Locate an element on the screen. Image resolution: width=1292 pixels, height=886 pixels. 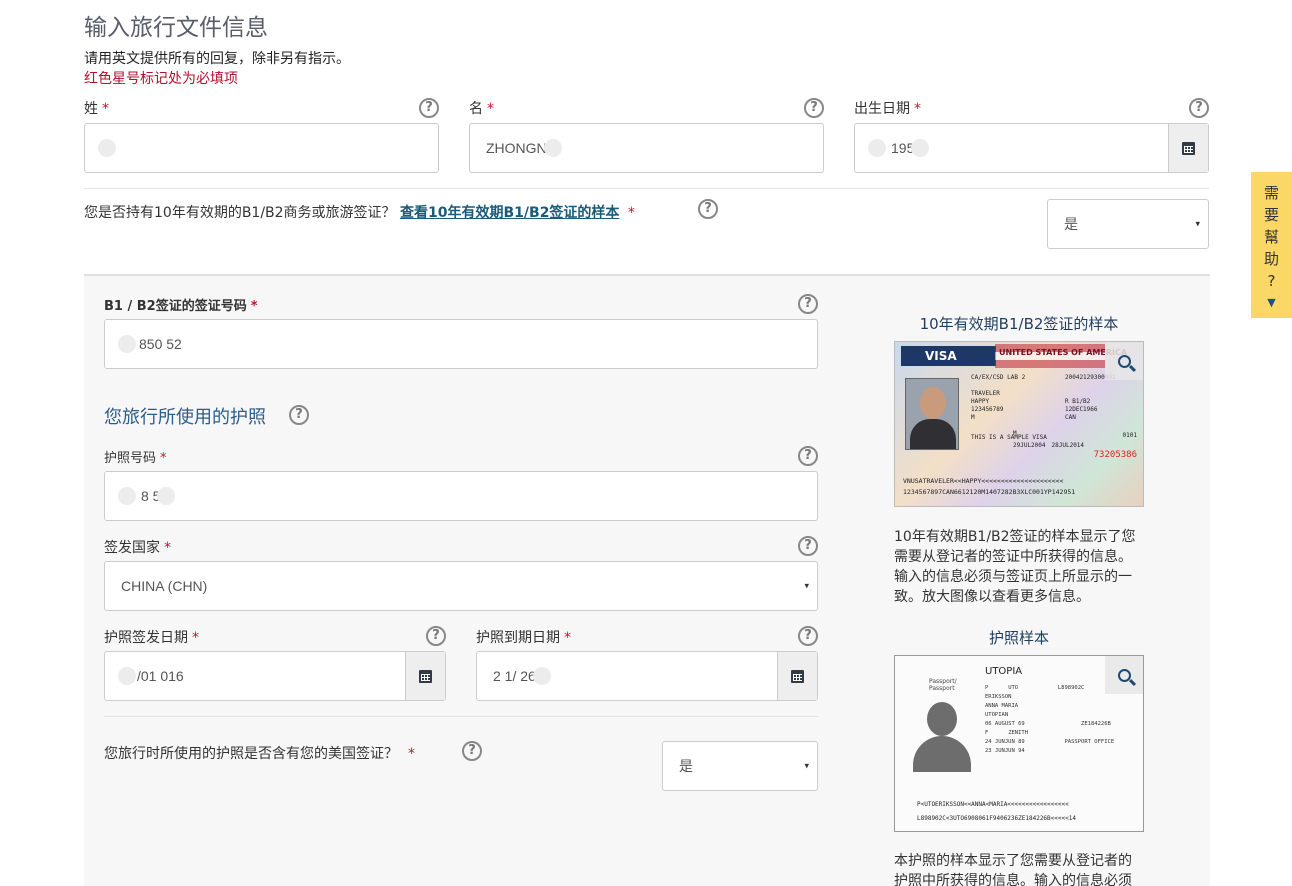
visa-number-input: 850 52 is located at coordinates (461, 344).